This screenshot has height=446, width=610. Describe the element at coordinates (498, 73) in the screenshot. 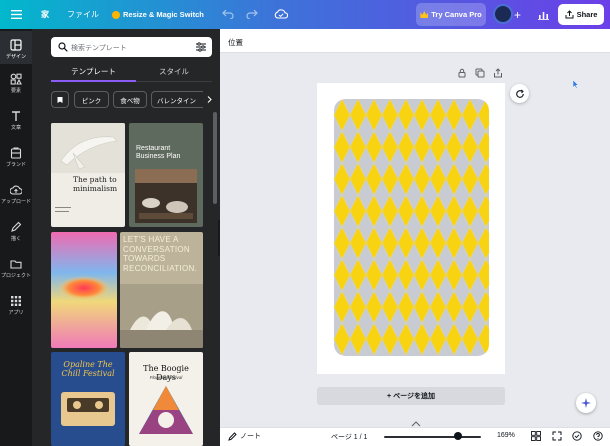

I see `share-page-icon` at that location.